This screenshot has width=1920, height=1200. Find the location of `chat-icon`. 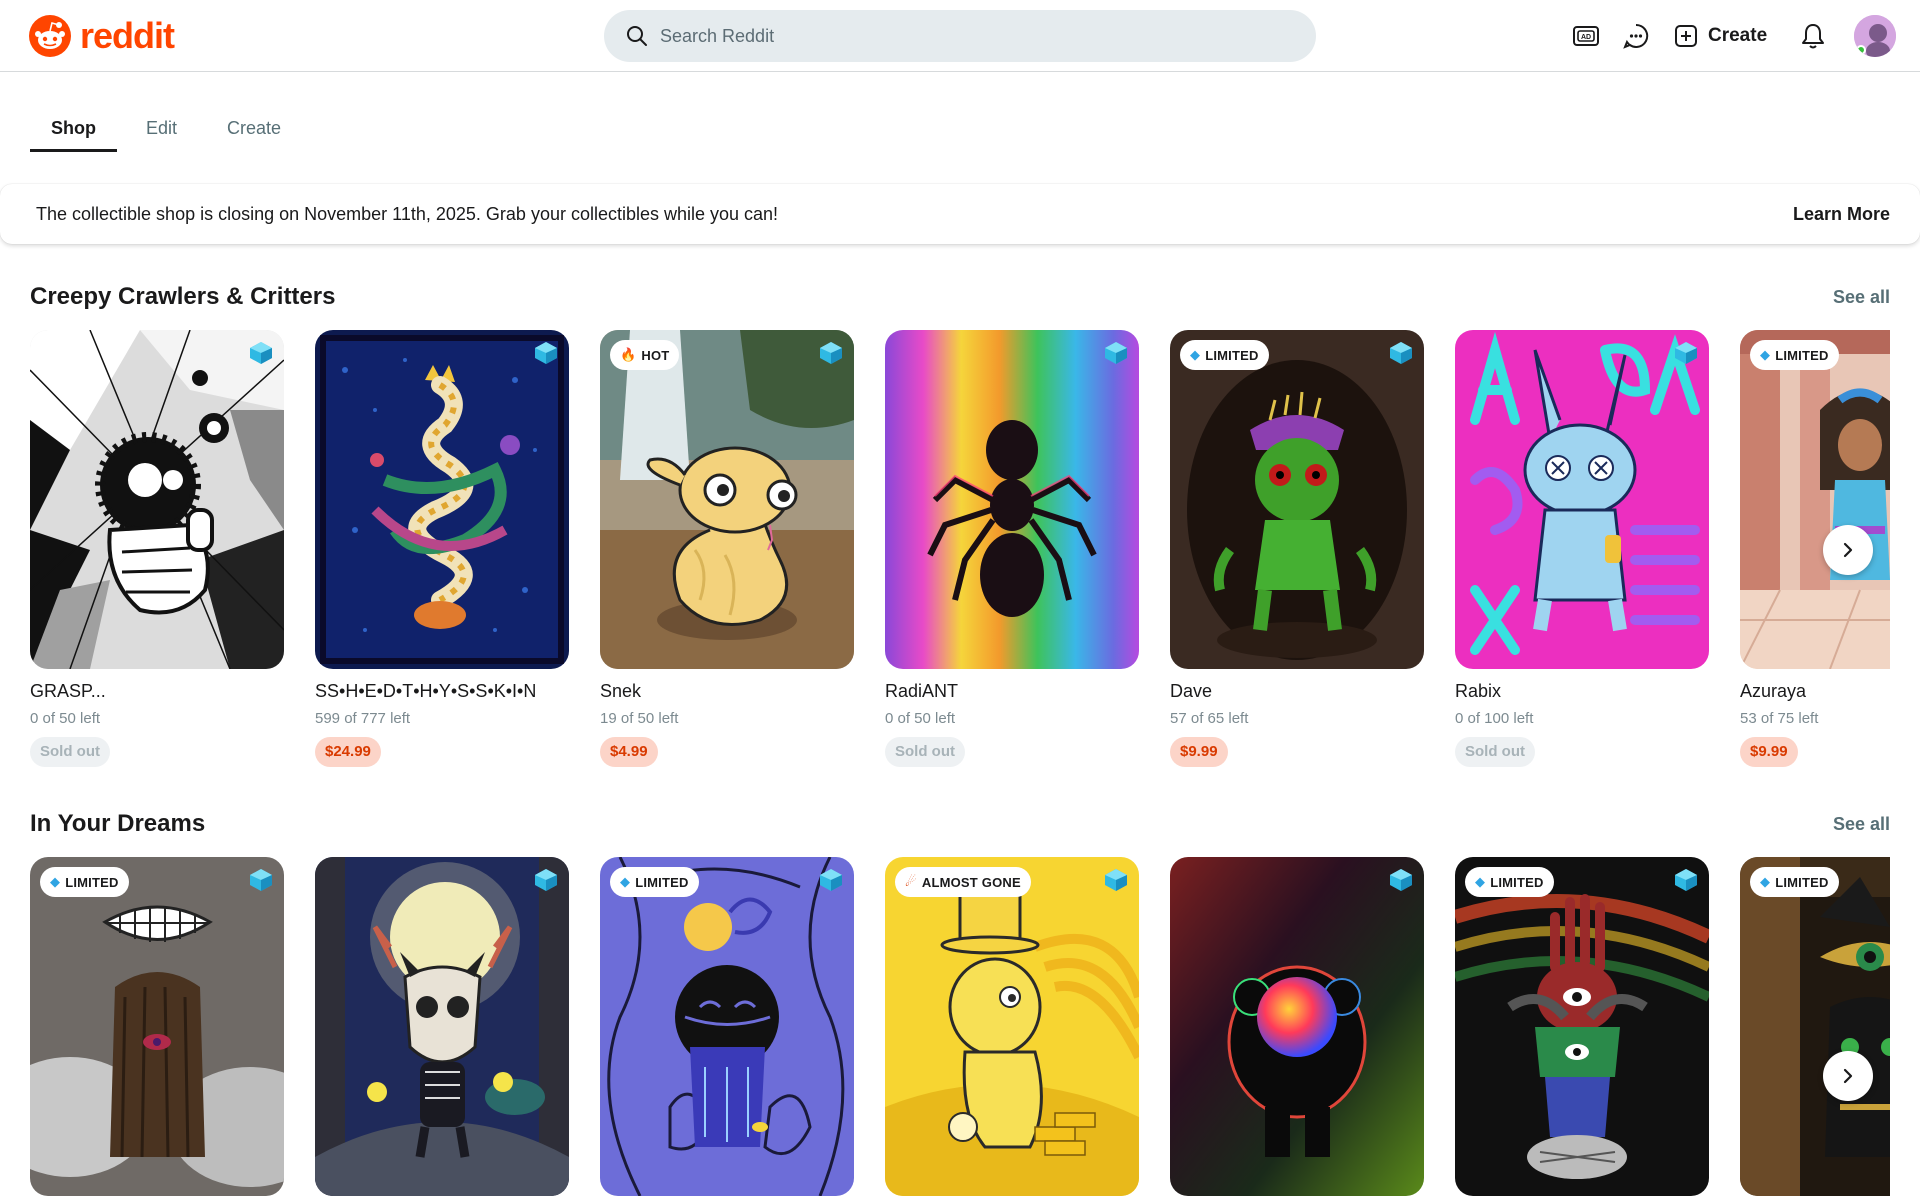

chat-icon is located at coordinates (1636, 36).